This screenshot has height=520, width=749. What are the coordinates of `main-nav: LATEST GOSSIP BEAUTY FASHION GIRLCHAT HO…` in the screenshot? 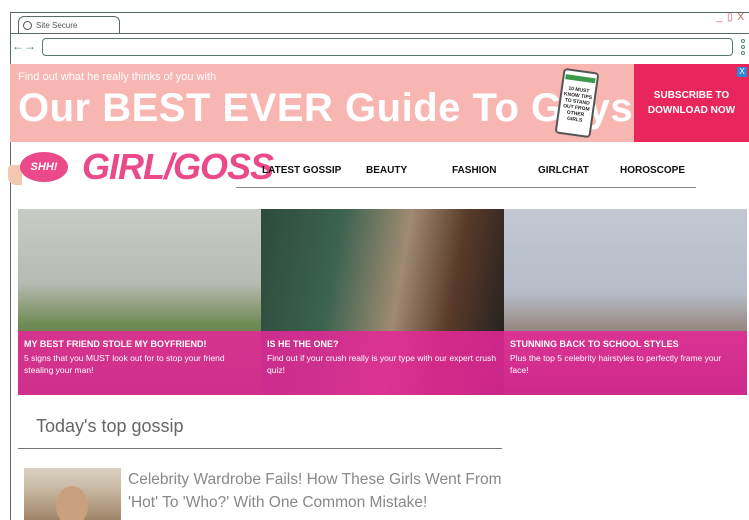 It's located at (466, 172).